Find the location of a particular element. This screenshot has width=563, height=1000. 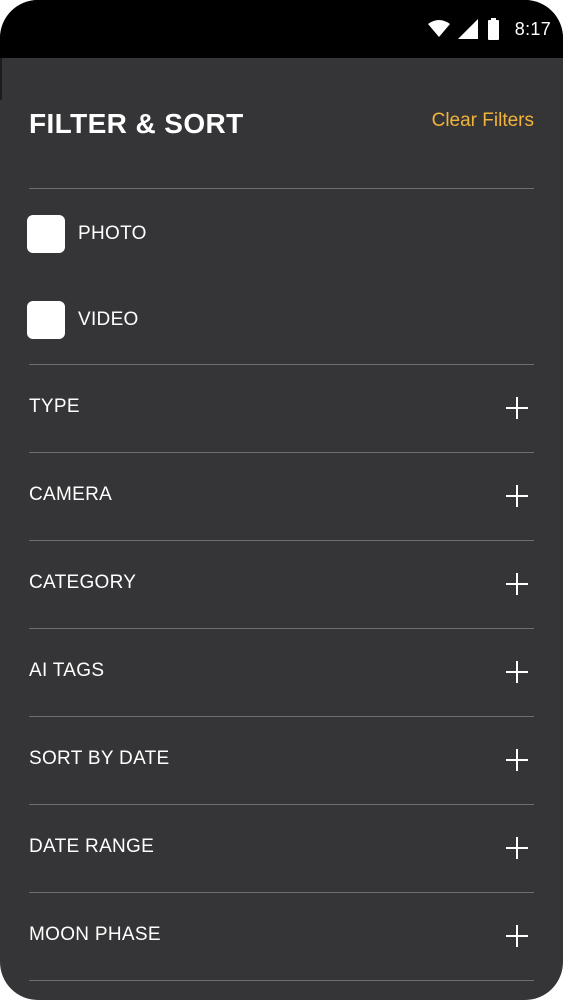

section-moon-phase: MOON PHASE is located at coordinates (281, 935).